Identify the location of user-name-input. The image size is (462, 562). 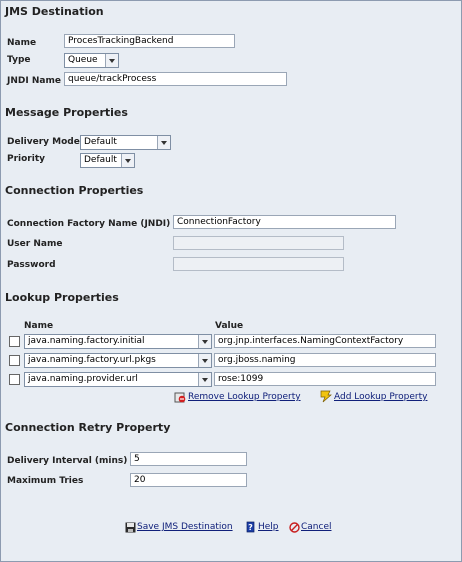
(258, 243).